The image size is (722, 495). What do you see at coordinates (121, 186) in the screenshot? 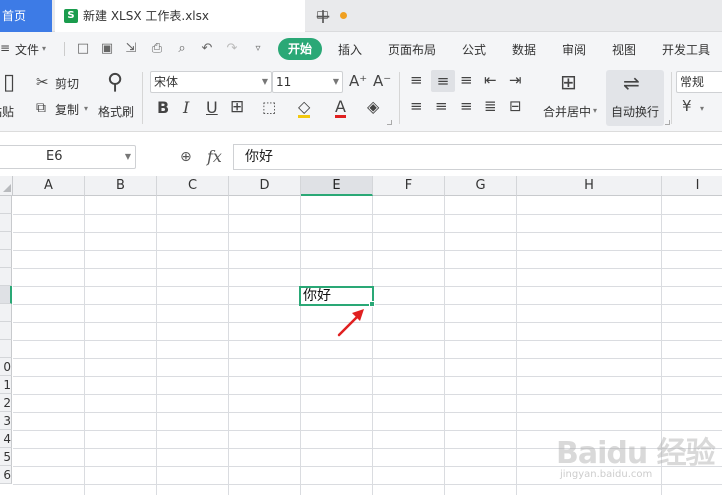
I see `column-header-b: B` at bounding box center [121, 186].